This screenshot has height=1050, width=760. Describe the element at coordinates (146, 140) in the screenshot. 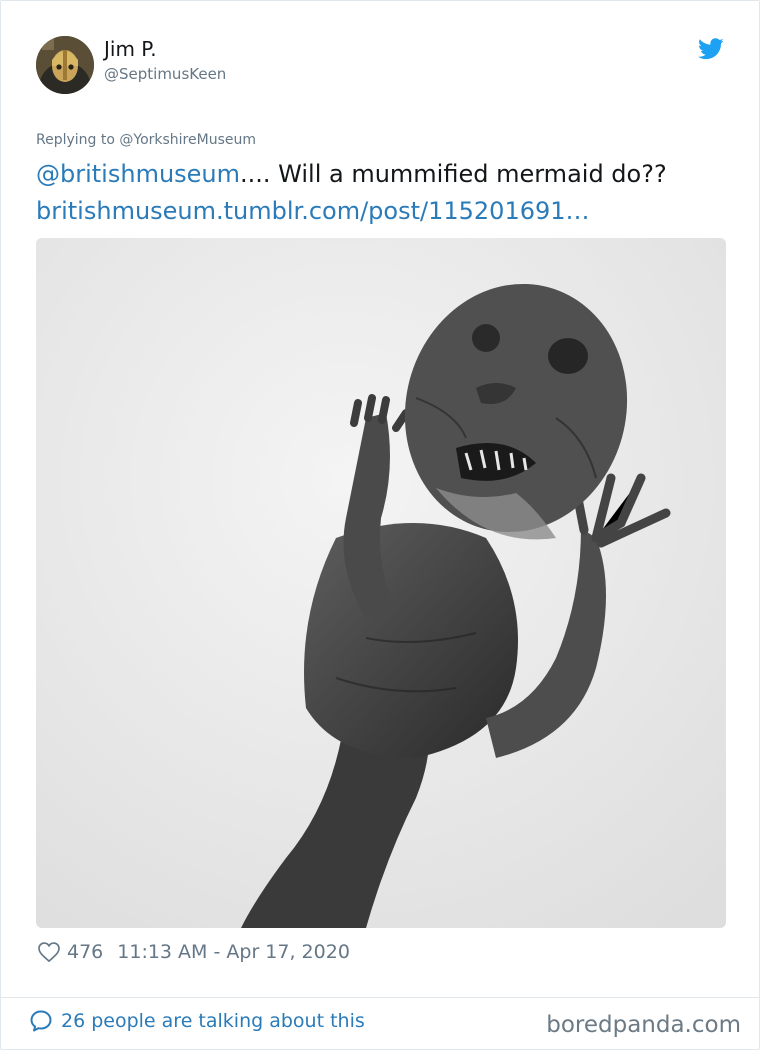

I see `replying-to: Replying to @YorkshireMuseum` at that location.